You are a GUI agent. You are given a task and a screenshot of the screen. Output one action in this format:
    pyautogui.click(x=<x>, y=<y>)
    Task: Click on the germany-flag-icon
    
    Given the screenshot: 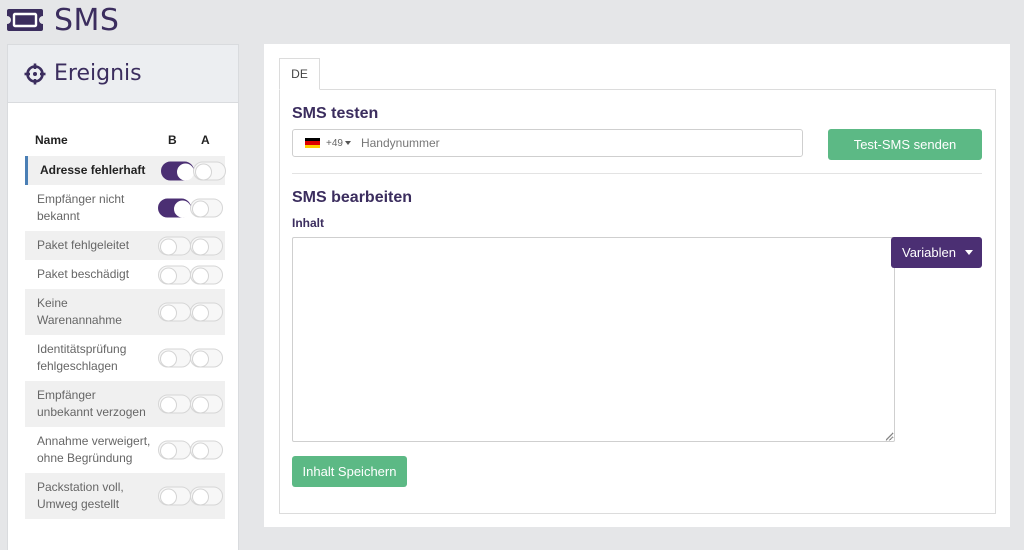 What is the action you would take?
    pyautogui.click(x=312, y=143)
    